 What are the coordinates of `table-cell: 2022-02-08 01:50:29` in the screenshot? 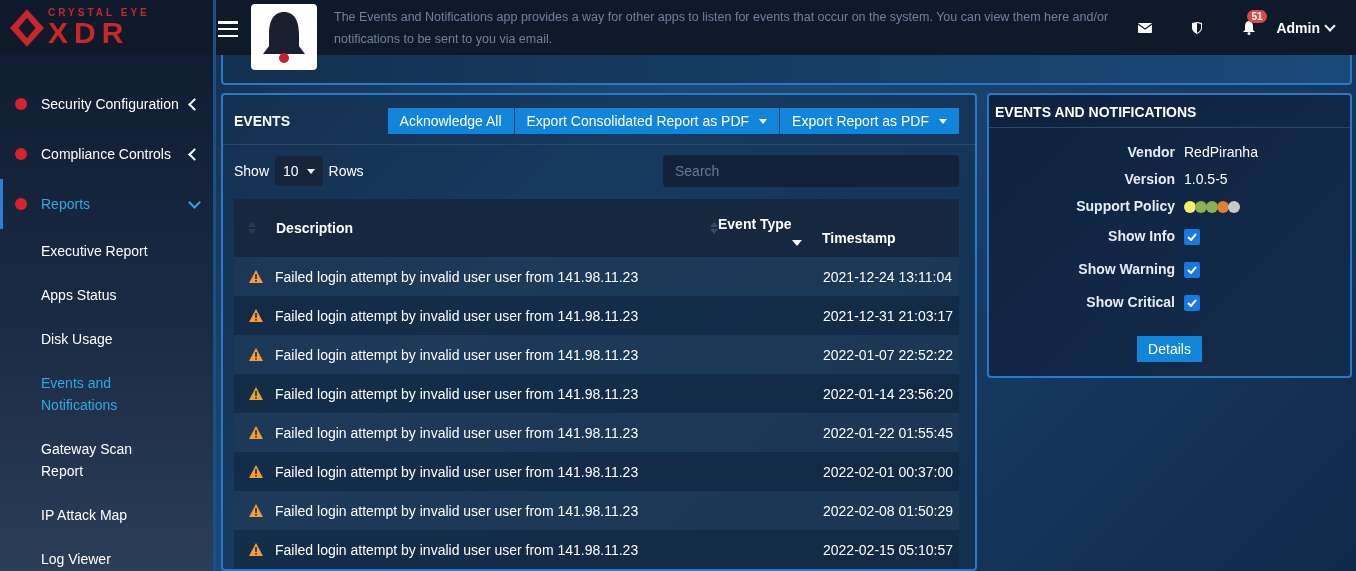 It's located at (888, 510).